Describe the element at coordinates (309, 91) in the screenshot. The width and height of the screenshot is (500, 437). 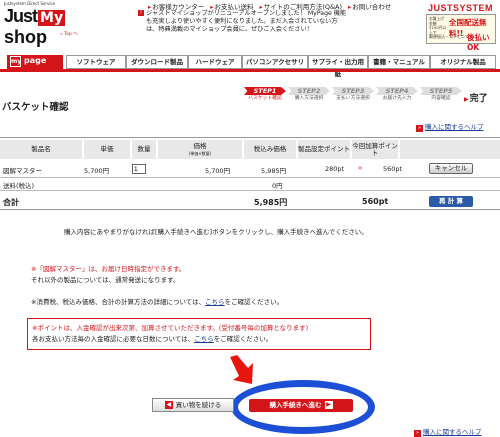
I see `step-2-num: STEP2` at that location.